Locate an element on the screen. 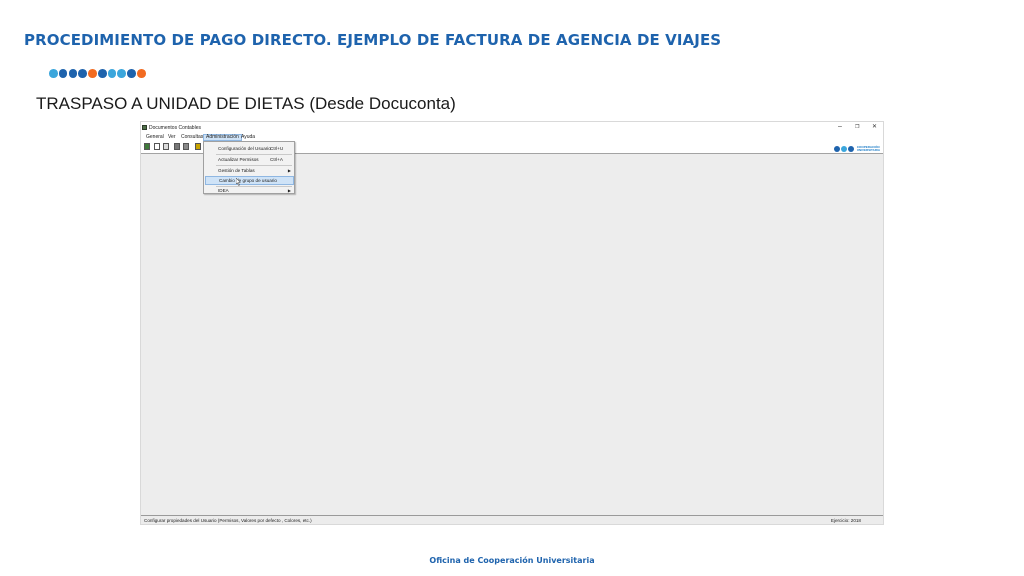  logo-text-line: UNIVERSITARIA is located at coordinates (868, 149).